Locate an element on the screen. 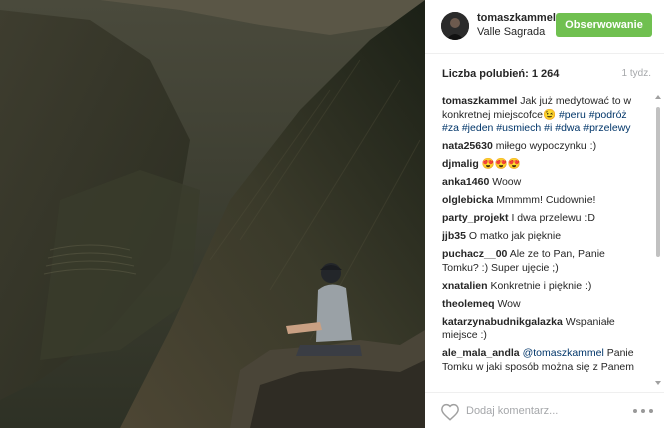  more-options-icon is located at coordinates (644, 411).